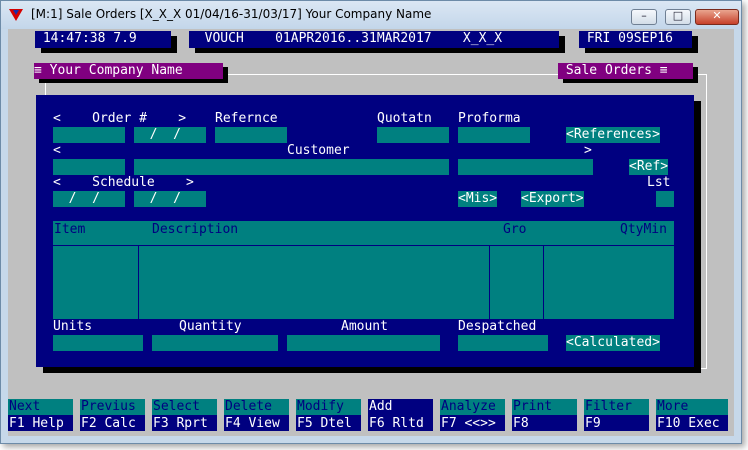 The height and width of the screenshot is (450, 748). What do you see at coordinates (478, 199) in the screenshot?
I see `mis-button: <Mis>` at bounding box center [478, 199].